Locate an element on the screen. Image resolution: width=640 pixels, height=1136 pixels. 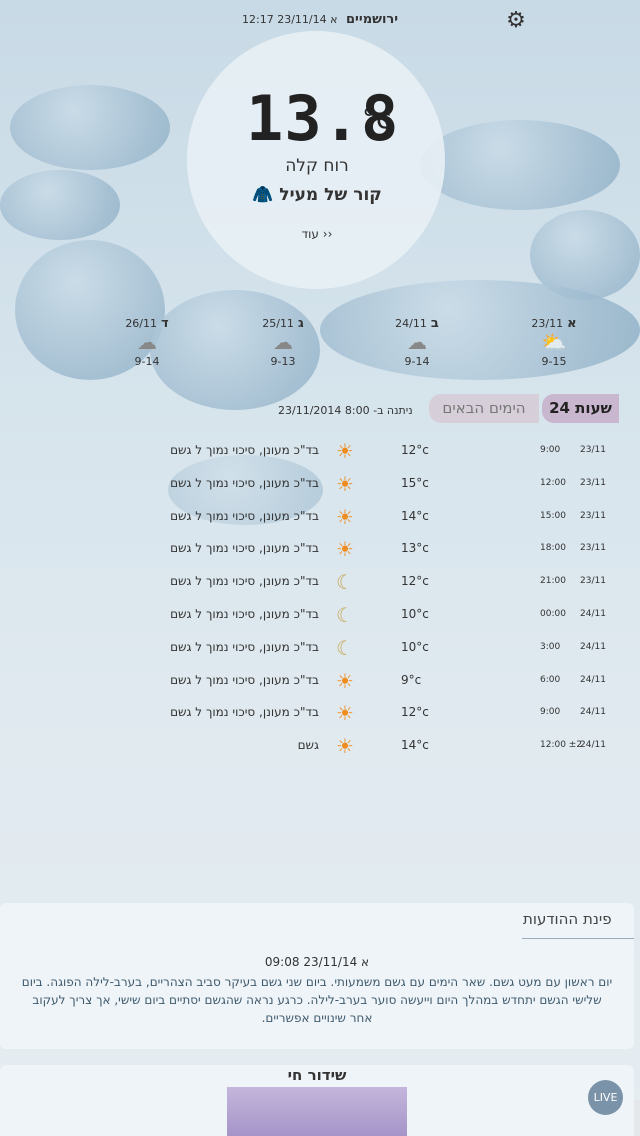
sun-cloud-rain-icon: ⛅ is located at coordinates (554, 342).